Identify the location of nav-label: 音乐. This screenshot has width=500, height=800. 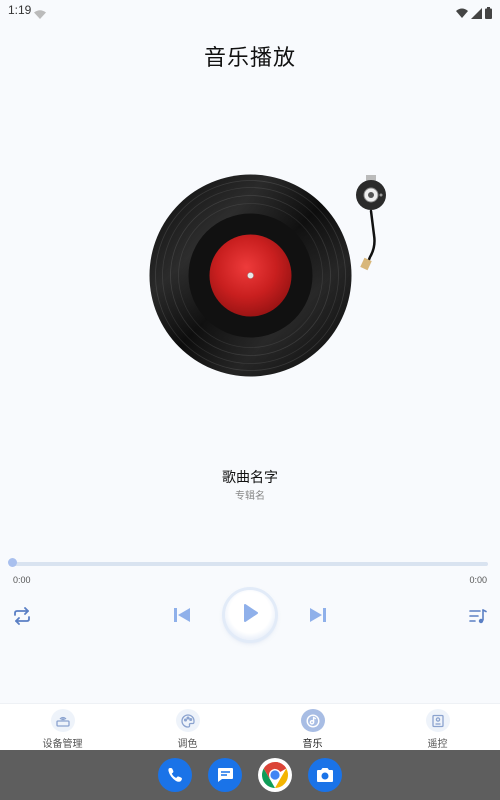
(312, 744).